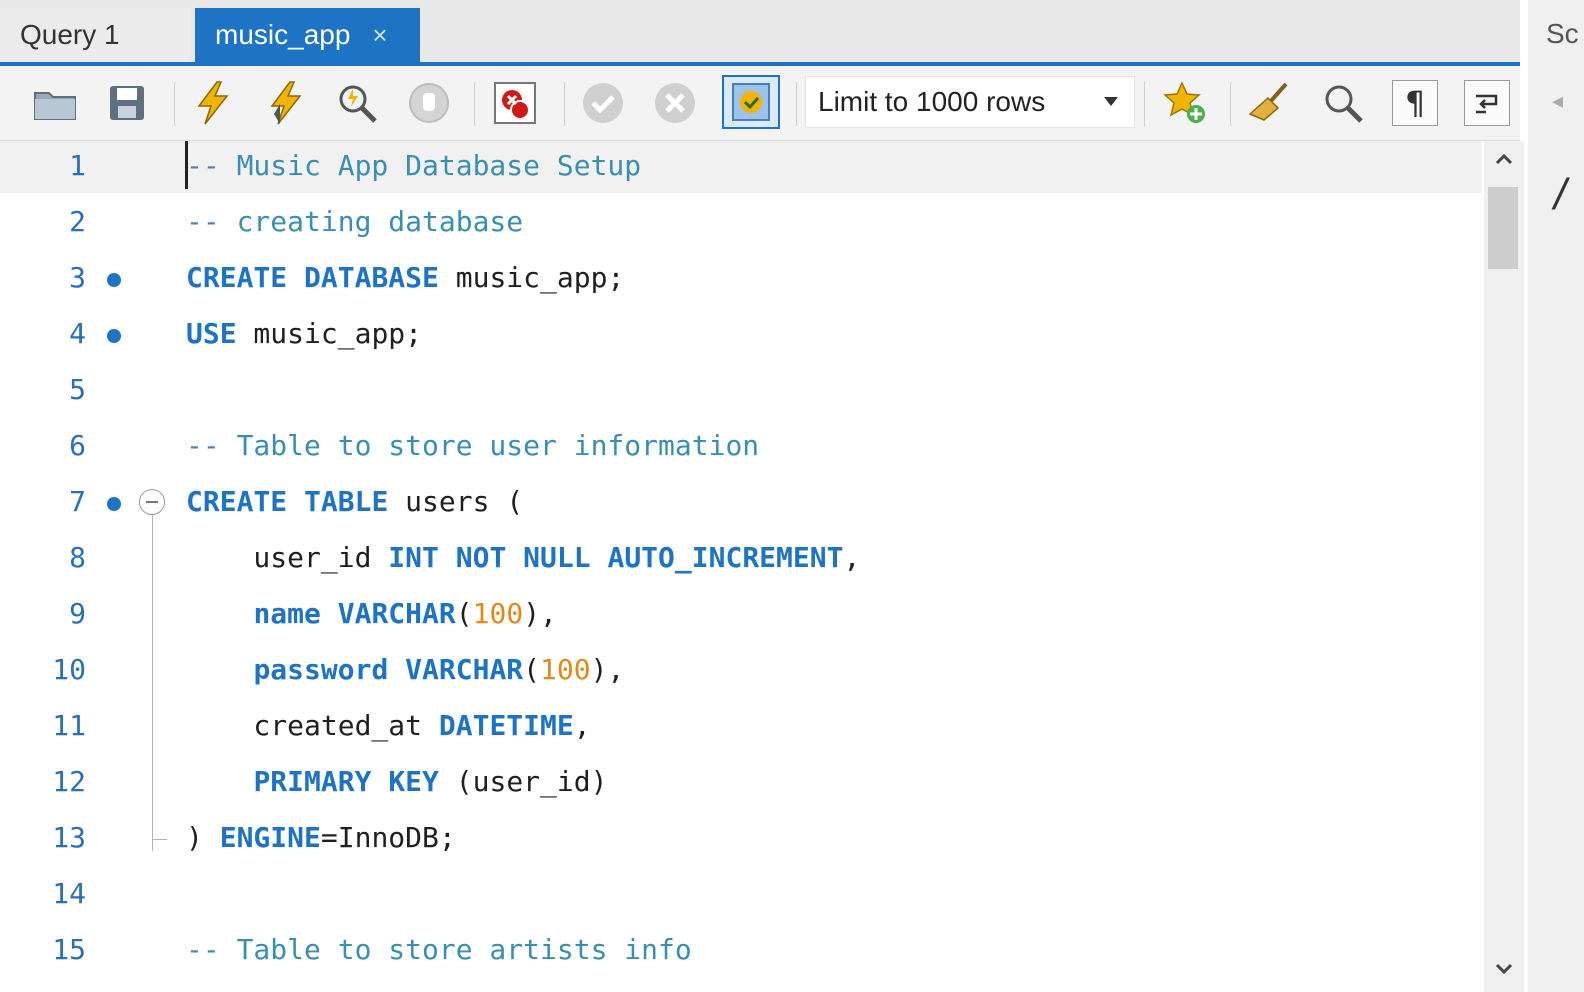 The width and height of the screenshot is (1584, 992). What do you see at coordinates (77, 277) in the screenshot?
I see `line-number: 3` at bounding box center [77, 277].